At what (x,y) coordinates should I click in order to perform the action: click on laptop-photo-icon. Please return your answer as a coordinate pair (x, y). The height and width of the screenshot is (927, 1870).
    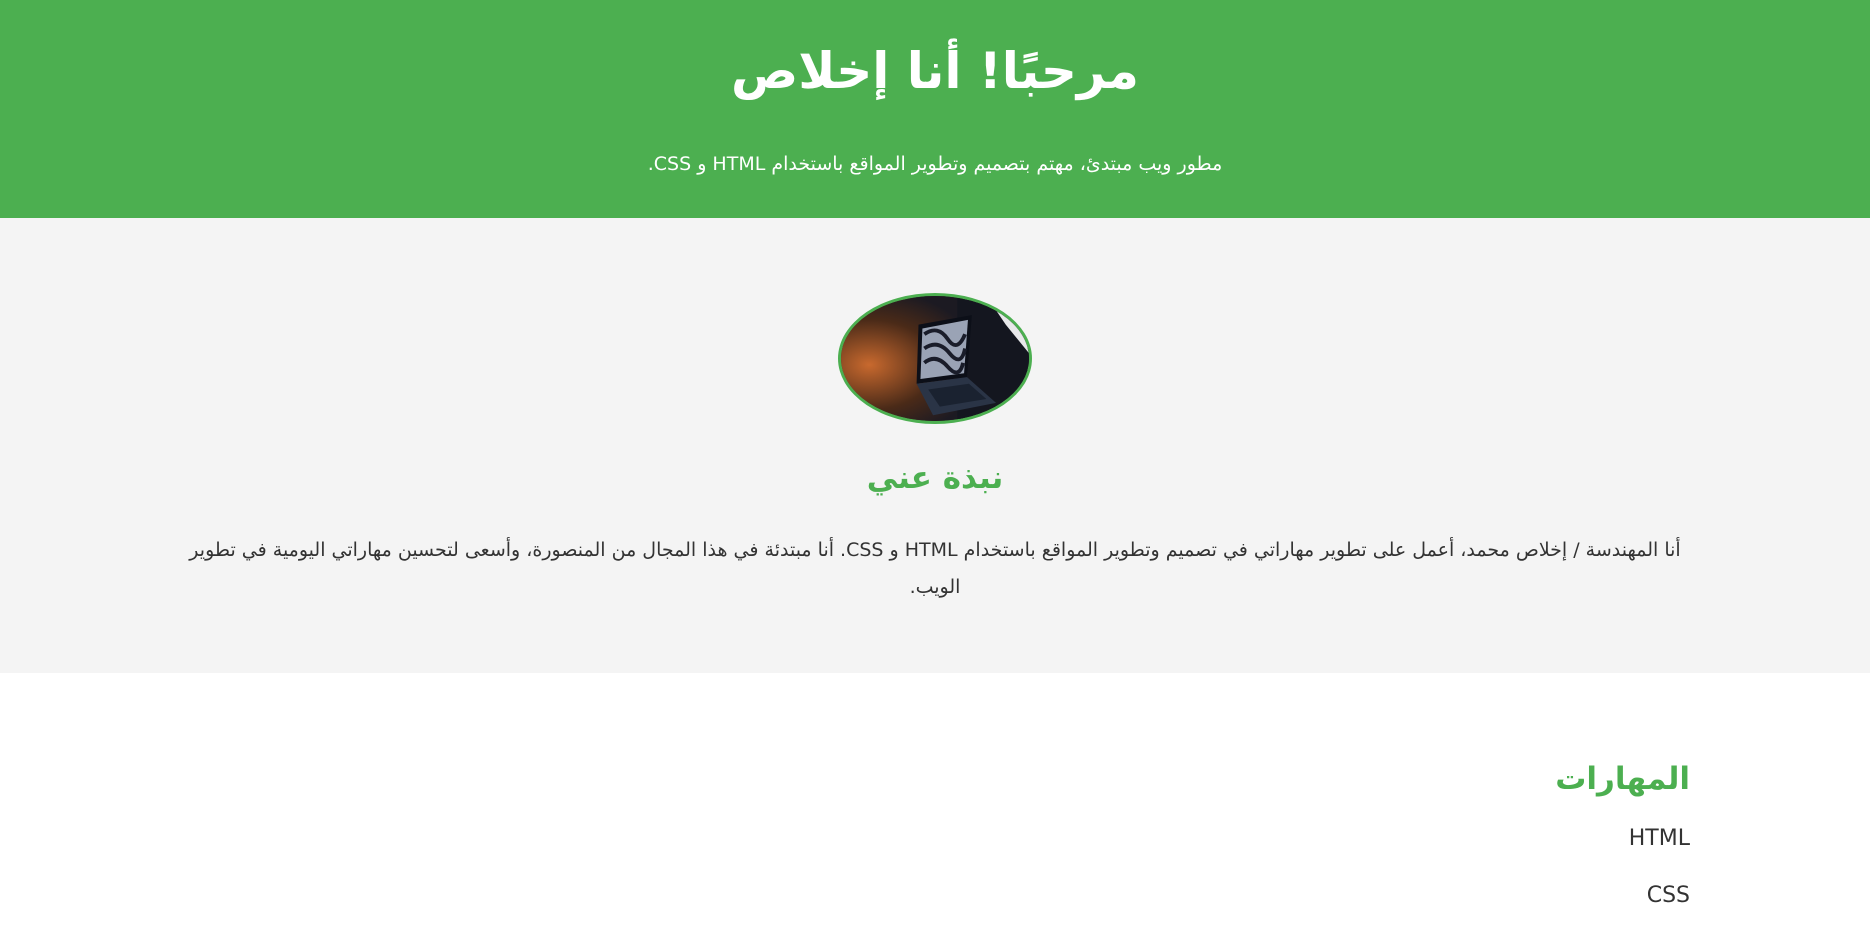
    Looking at the image, I should click on (935, 358).